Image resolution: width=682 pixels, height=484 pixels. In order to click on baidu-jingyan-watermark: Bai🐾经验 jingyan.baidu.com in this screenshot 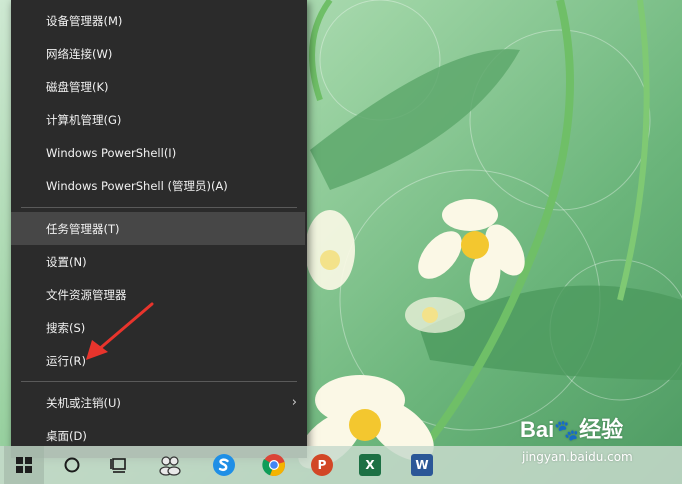, I will do `click(600, 442)`.